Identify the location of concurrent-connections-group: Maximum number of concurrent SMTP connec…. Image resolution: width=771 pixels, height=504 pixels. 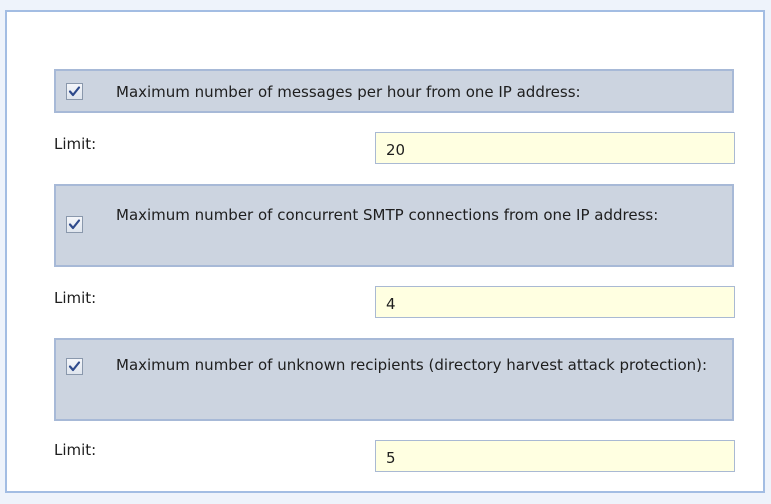
(394, 225).